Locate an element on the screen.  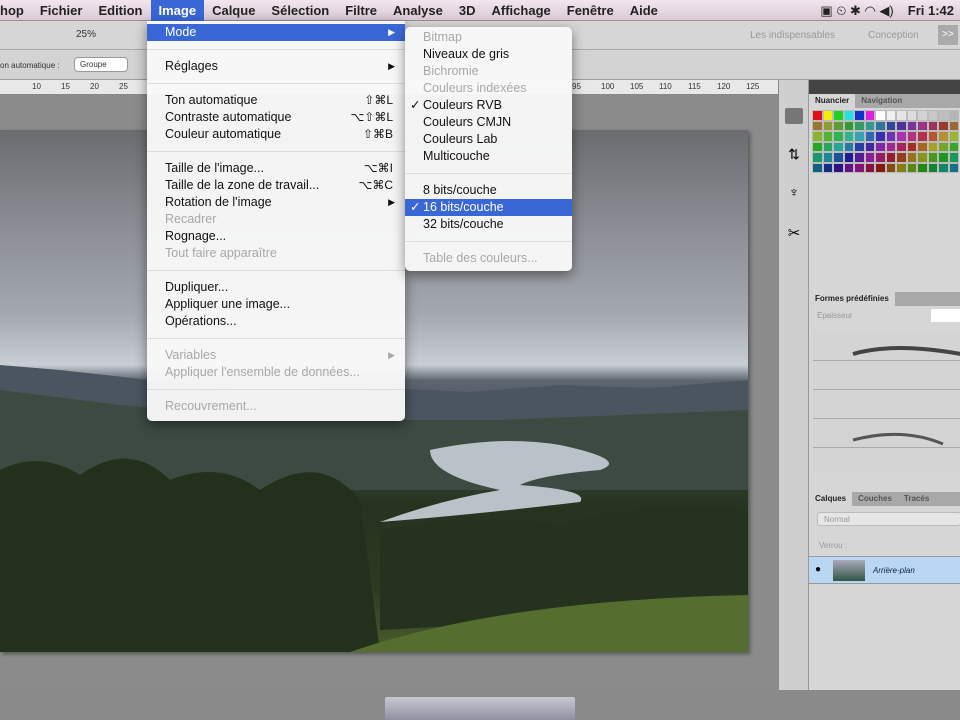
auto-select-dropdown: Groupe is located at coordinates (101, 64).